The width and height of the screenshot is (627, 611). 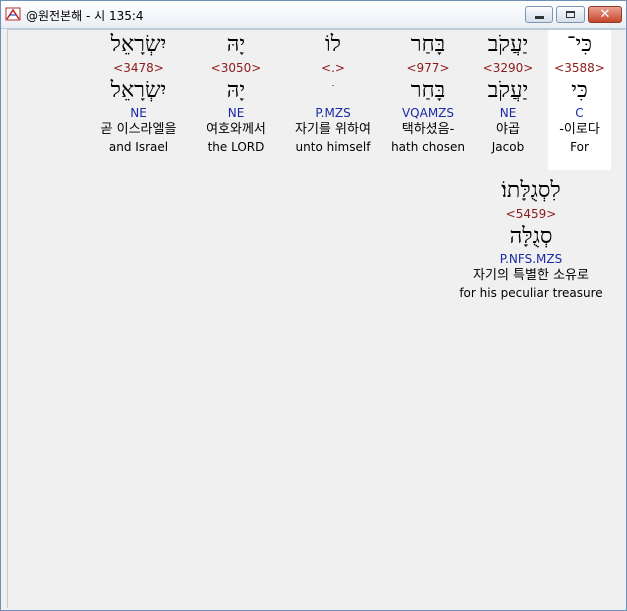 What do you see at coordinates (333, 147) in the screenshot?
I see `english-gloss: unto himself` at bounding box center [333, 147].